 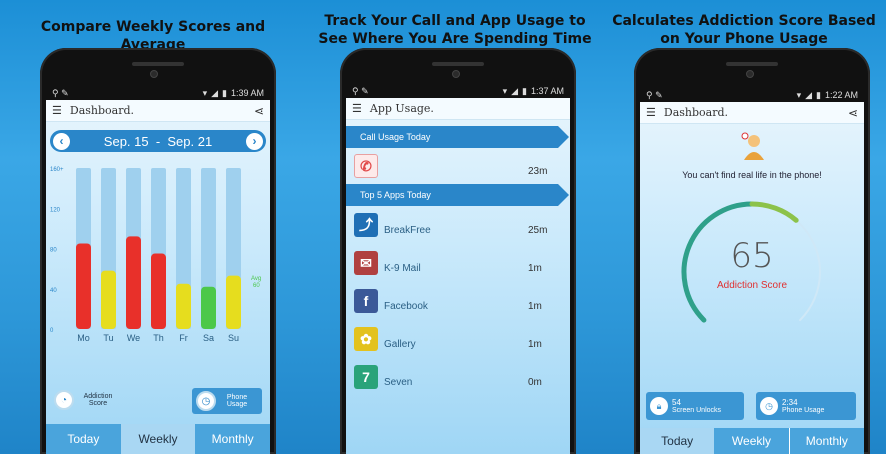 I want to click on chevron-left-icon: ‹, so click(x=61, y=141).